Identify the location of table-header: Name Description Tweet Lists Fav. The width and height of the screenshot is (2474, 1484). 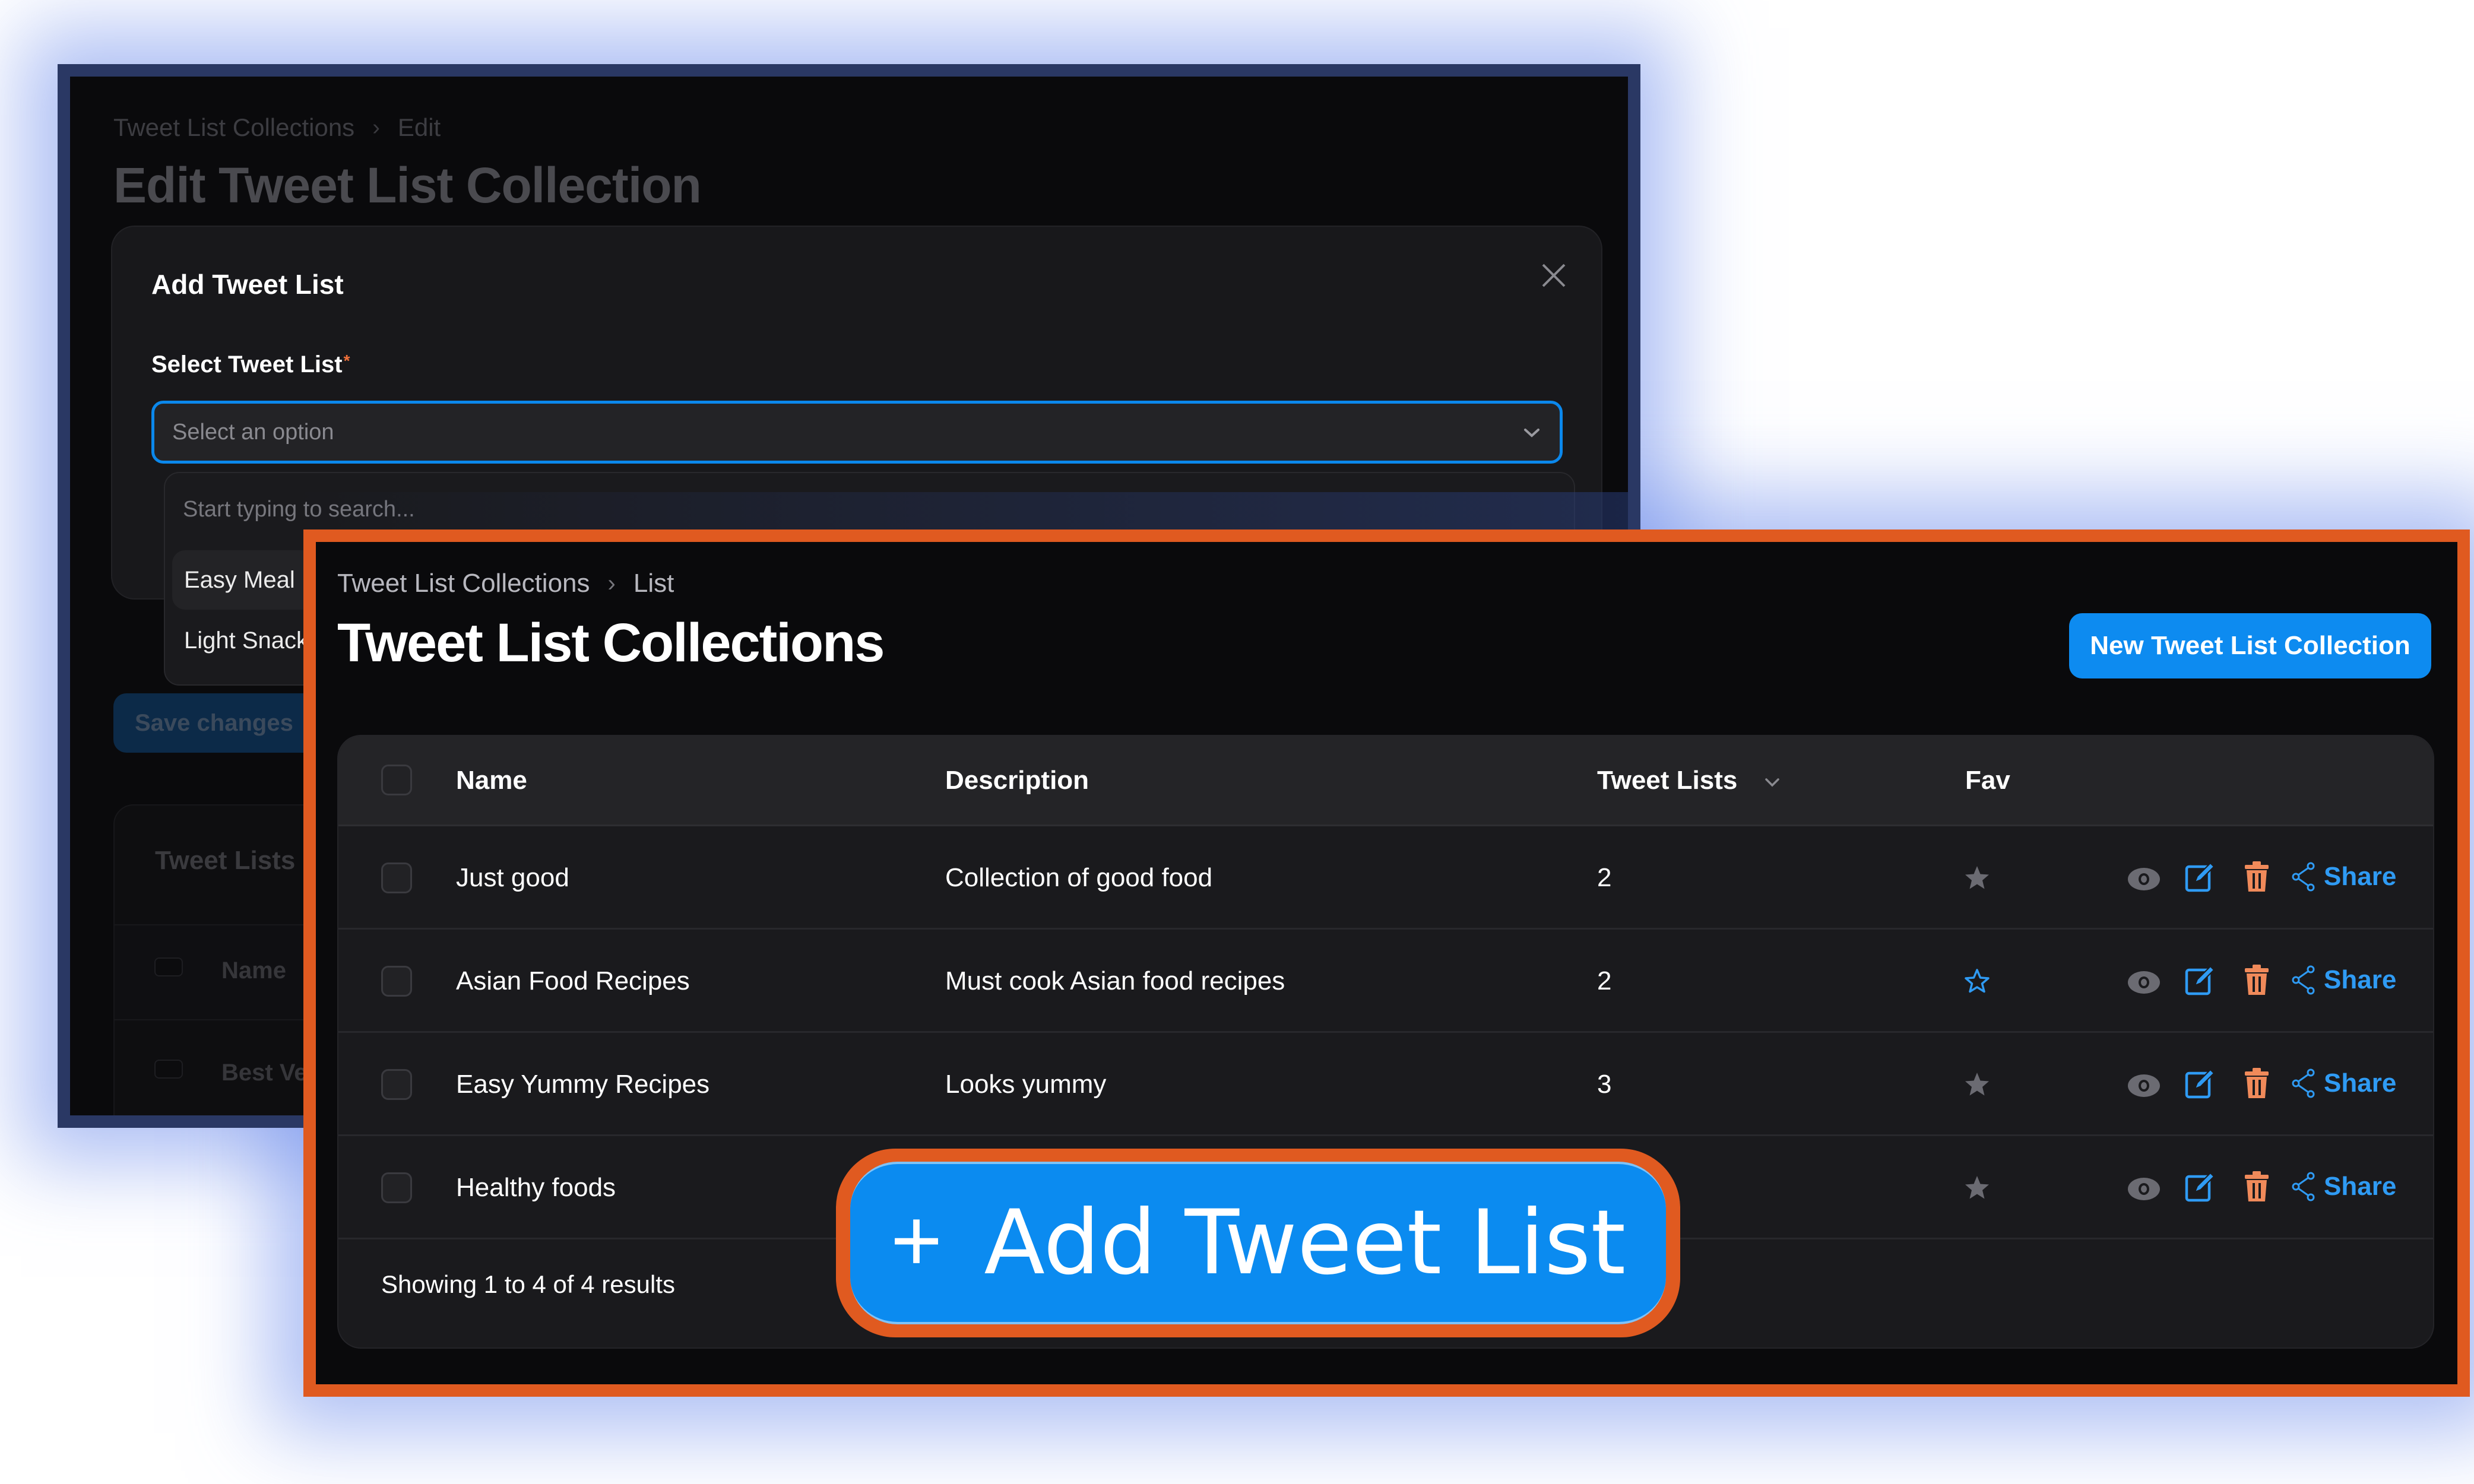
(1385, 781).